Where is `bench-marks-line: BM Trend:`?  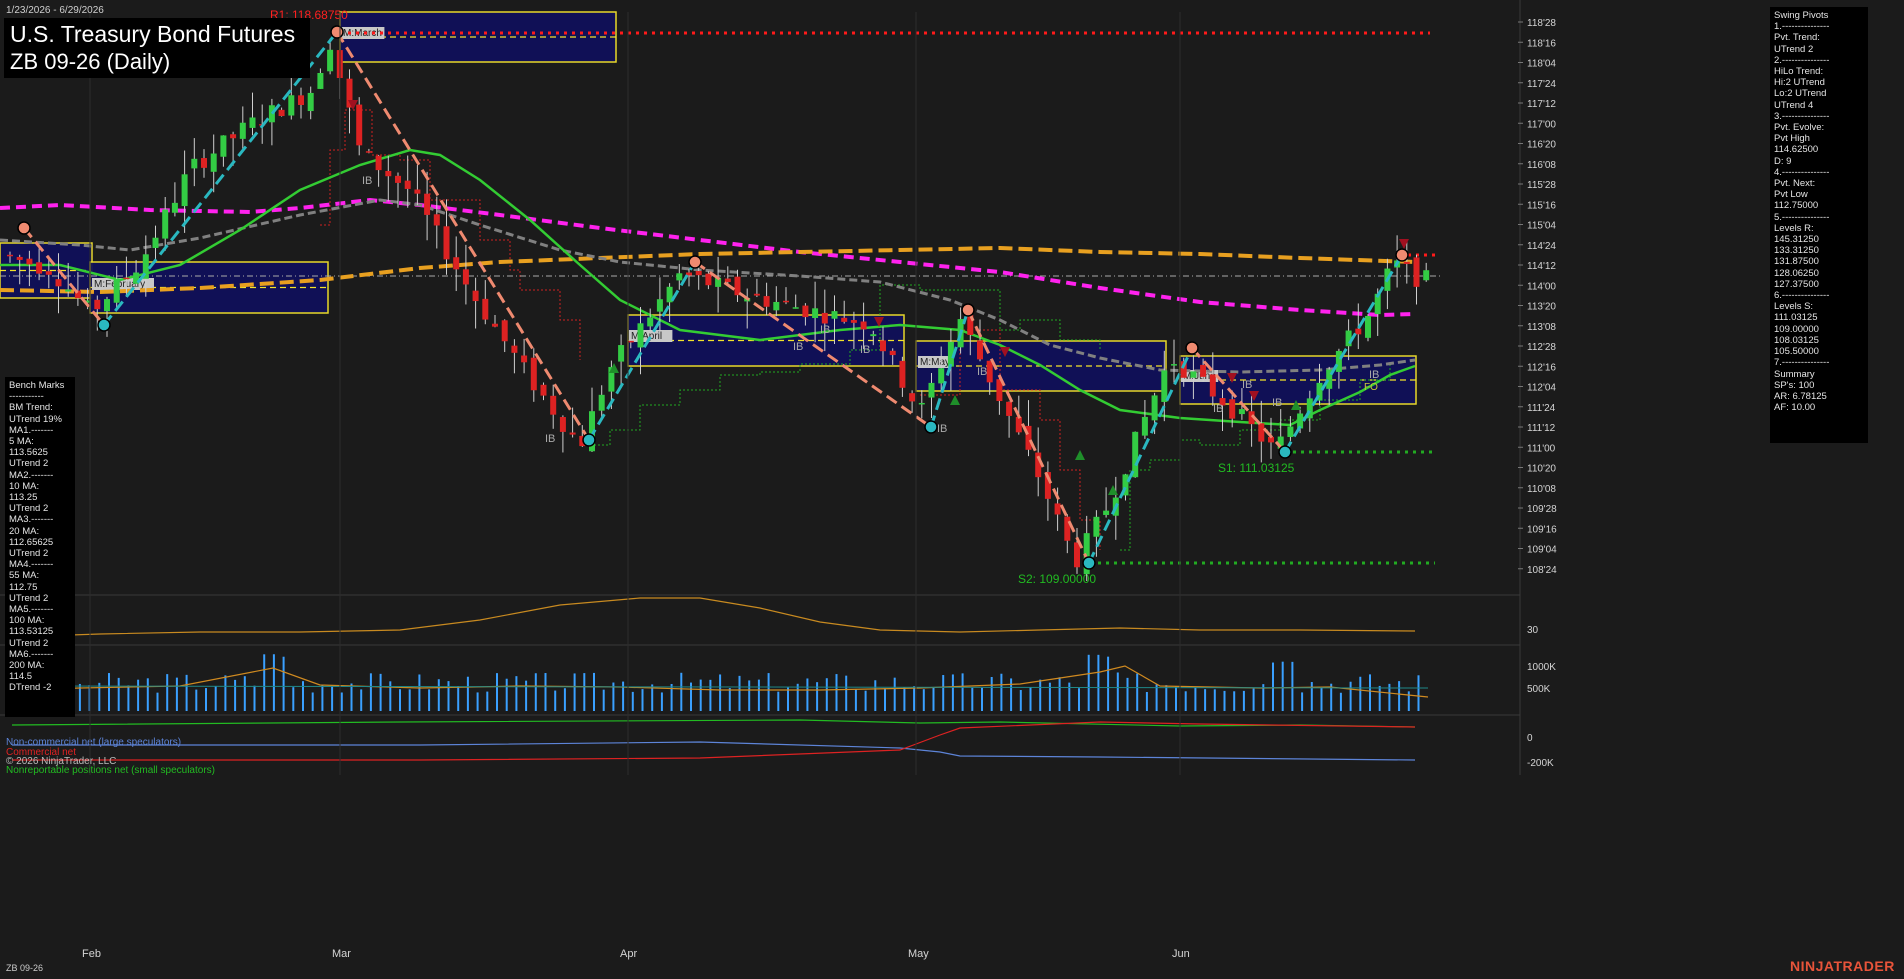
bench-marks-line: BM Trend: is located at coordinates (31, 408).